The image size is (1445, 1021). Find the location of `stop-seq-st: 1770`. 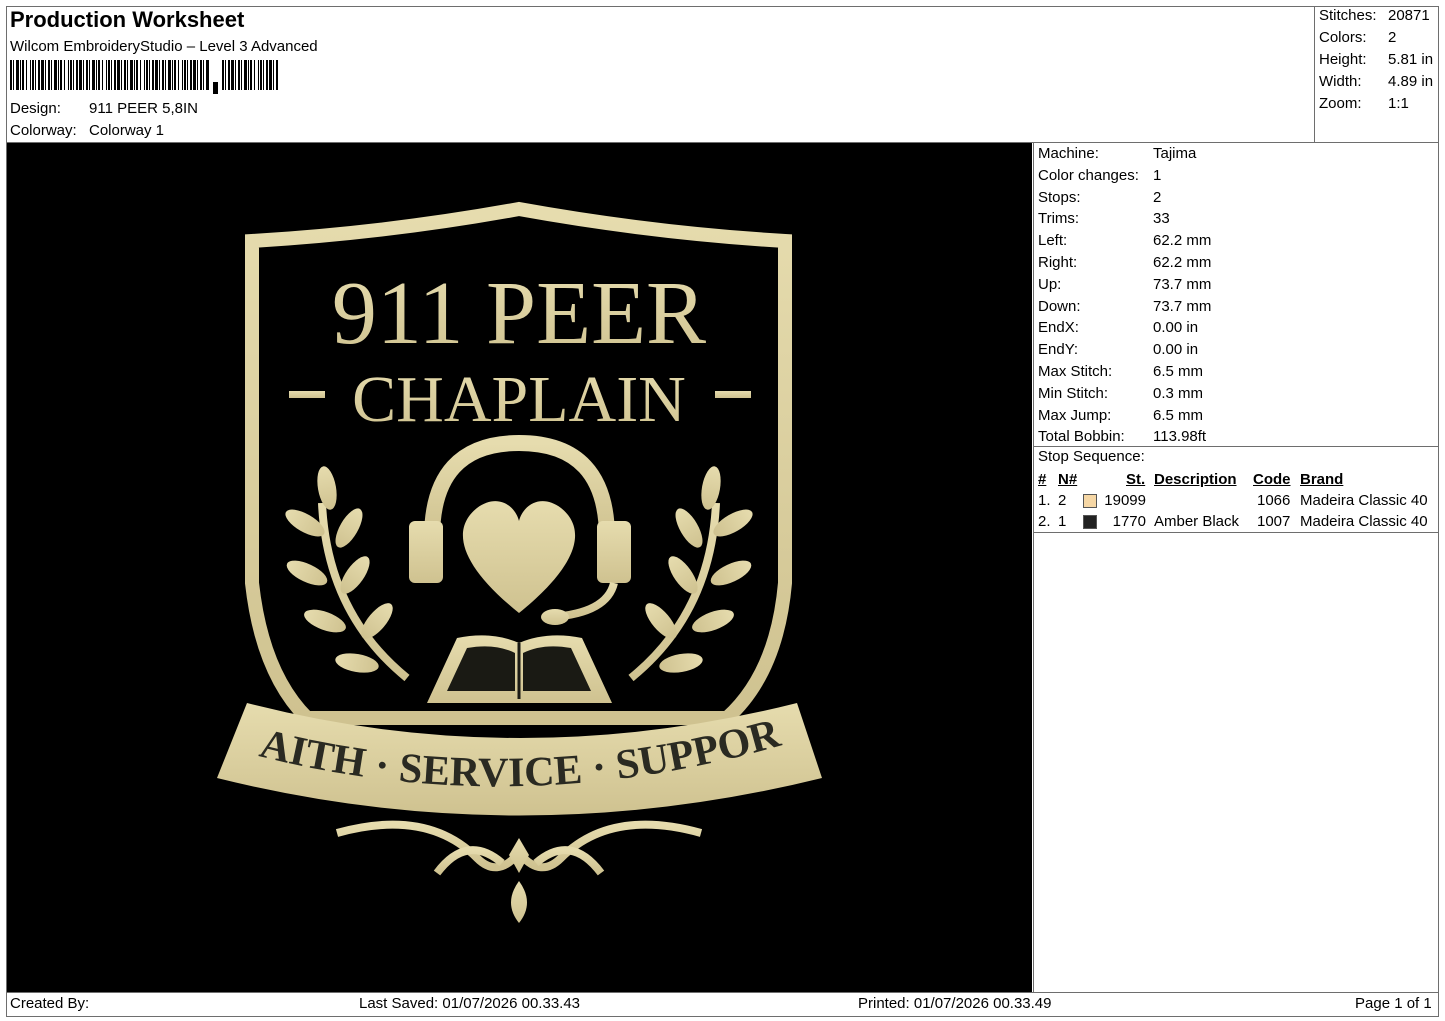

stop-seq-st: 1770 is located at coordinates (1129, 521).